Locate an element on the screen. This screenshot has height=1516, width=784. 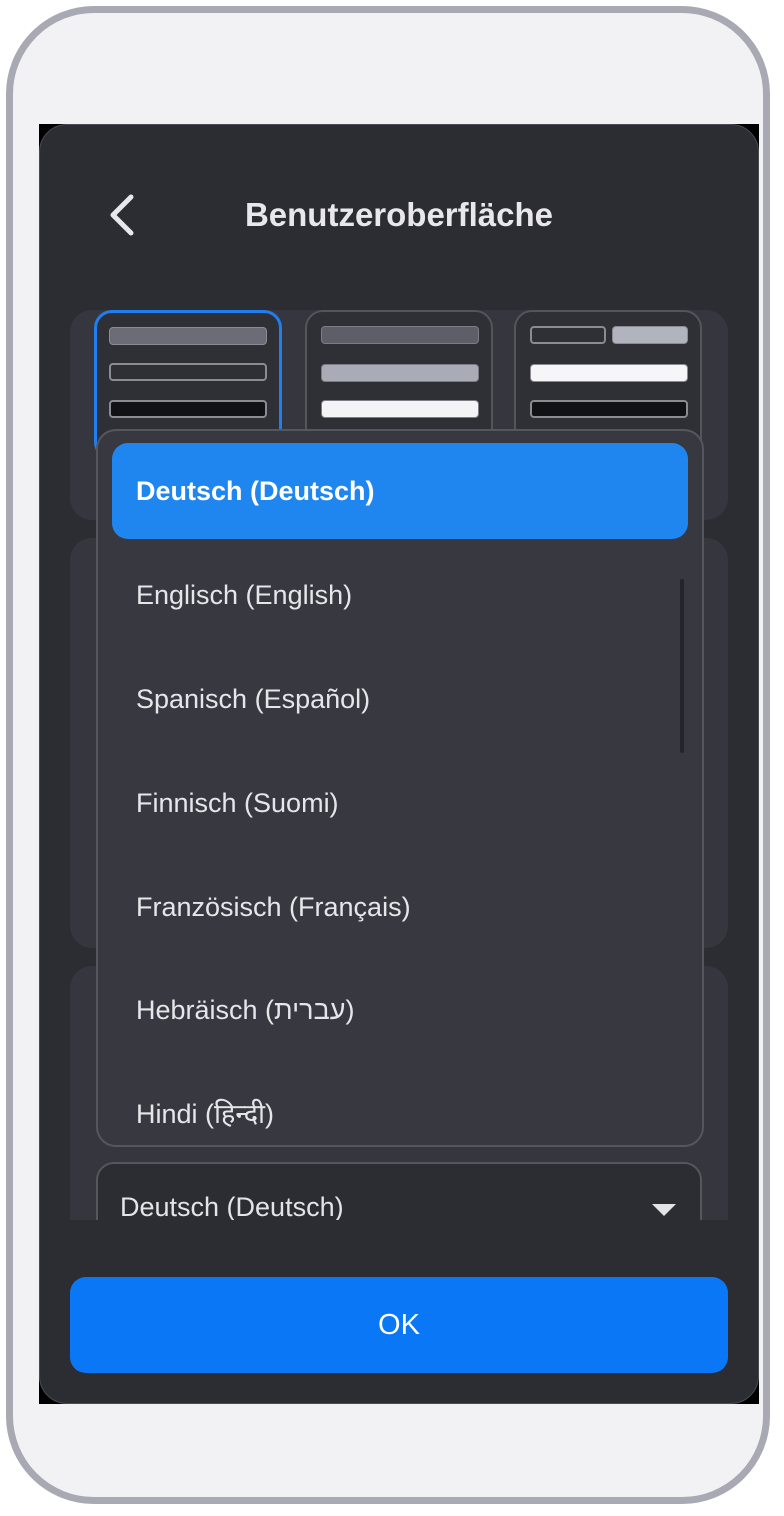
dialog-header: Benutzeroberfläche is located at coordinates (399, 215).